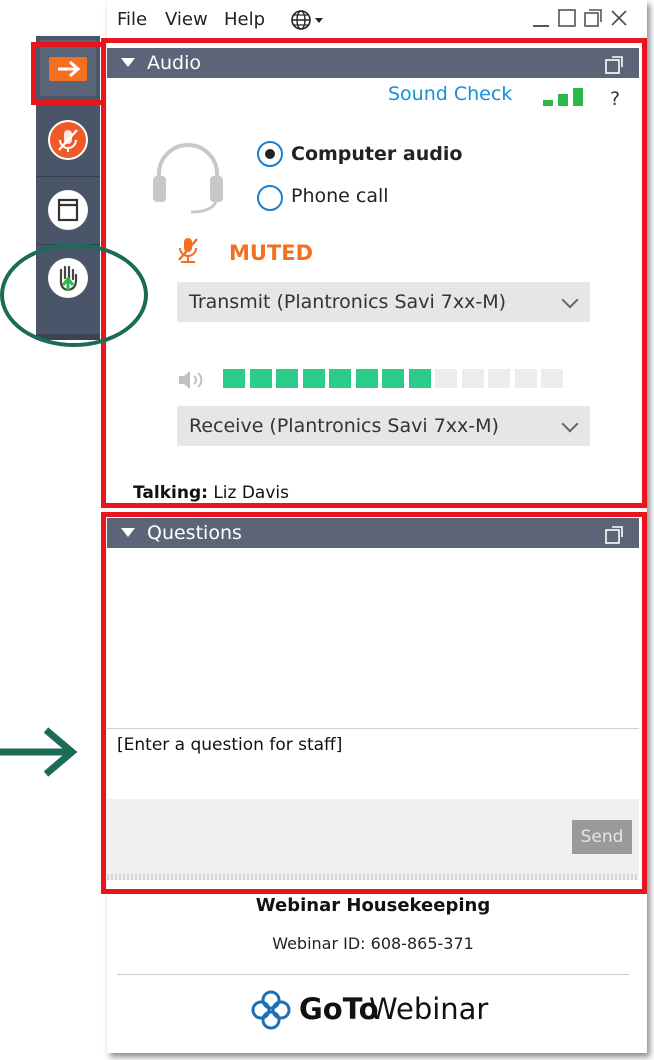 The image size is (654, 1060). Describe the element at coordinates (68, 176) in the screenshot. I see `toolbar-divider` at that location.